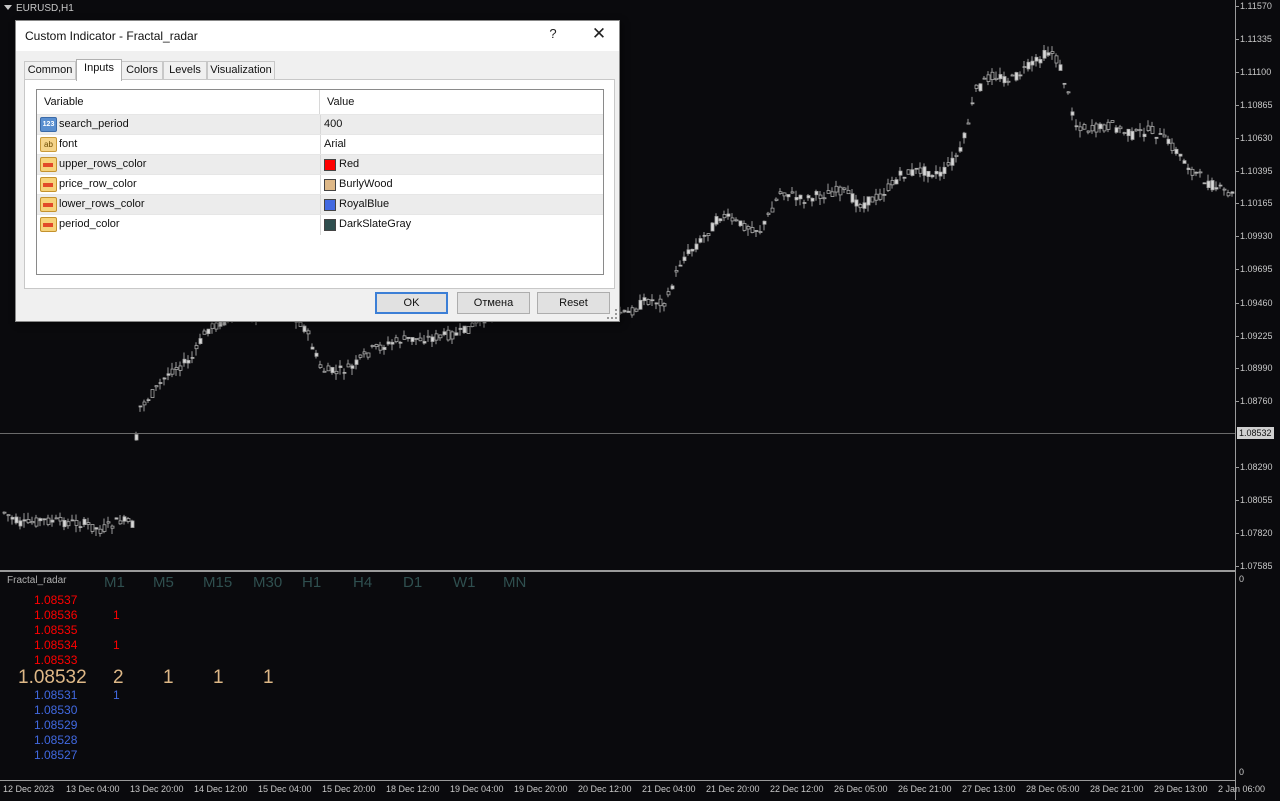  What do you see at coordinates (462, 165) in the screenshot?
I see `value-cell: Red` at bounding box center [462, 165].